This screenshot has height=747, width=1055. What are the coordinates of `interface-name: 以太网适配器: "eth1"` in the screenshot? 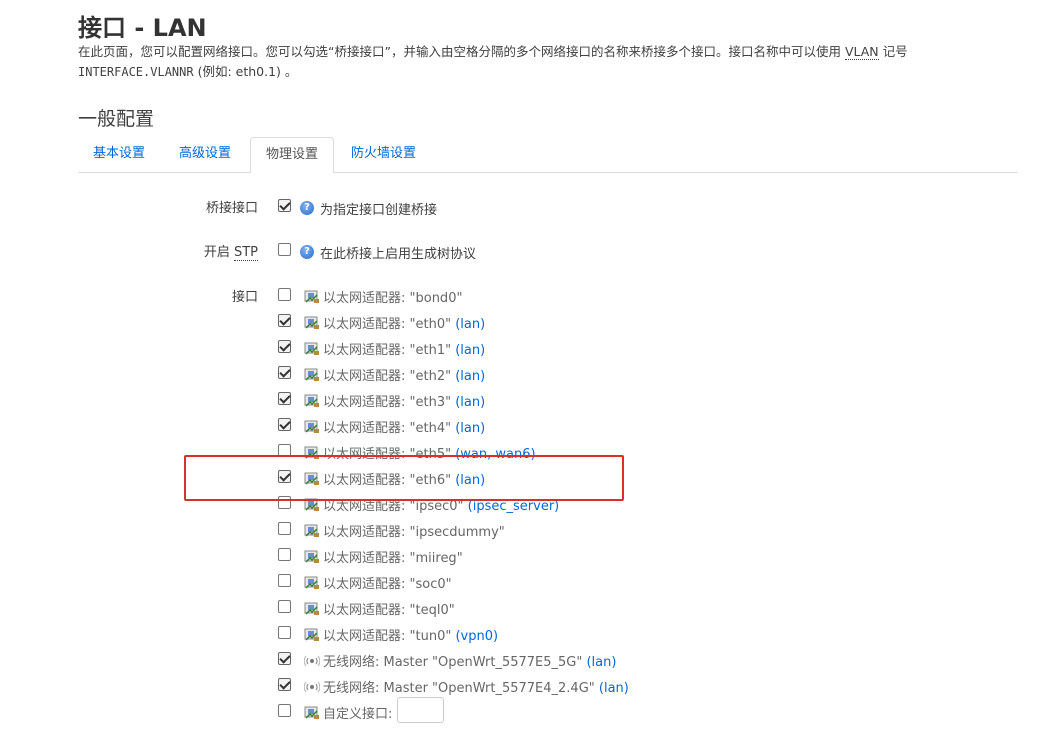 It's located at (389, 350).